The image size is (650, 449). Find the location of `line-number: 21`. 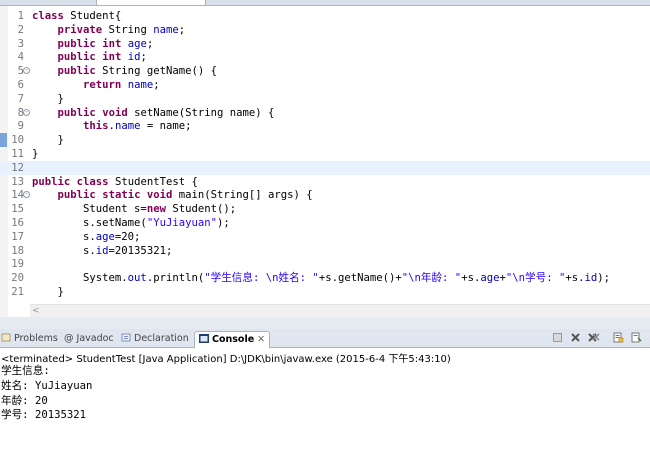

line-number: 21 is located at coordinates (17, 292).